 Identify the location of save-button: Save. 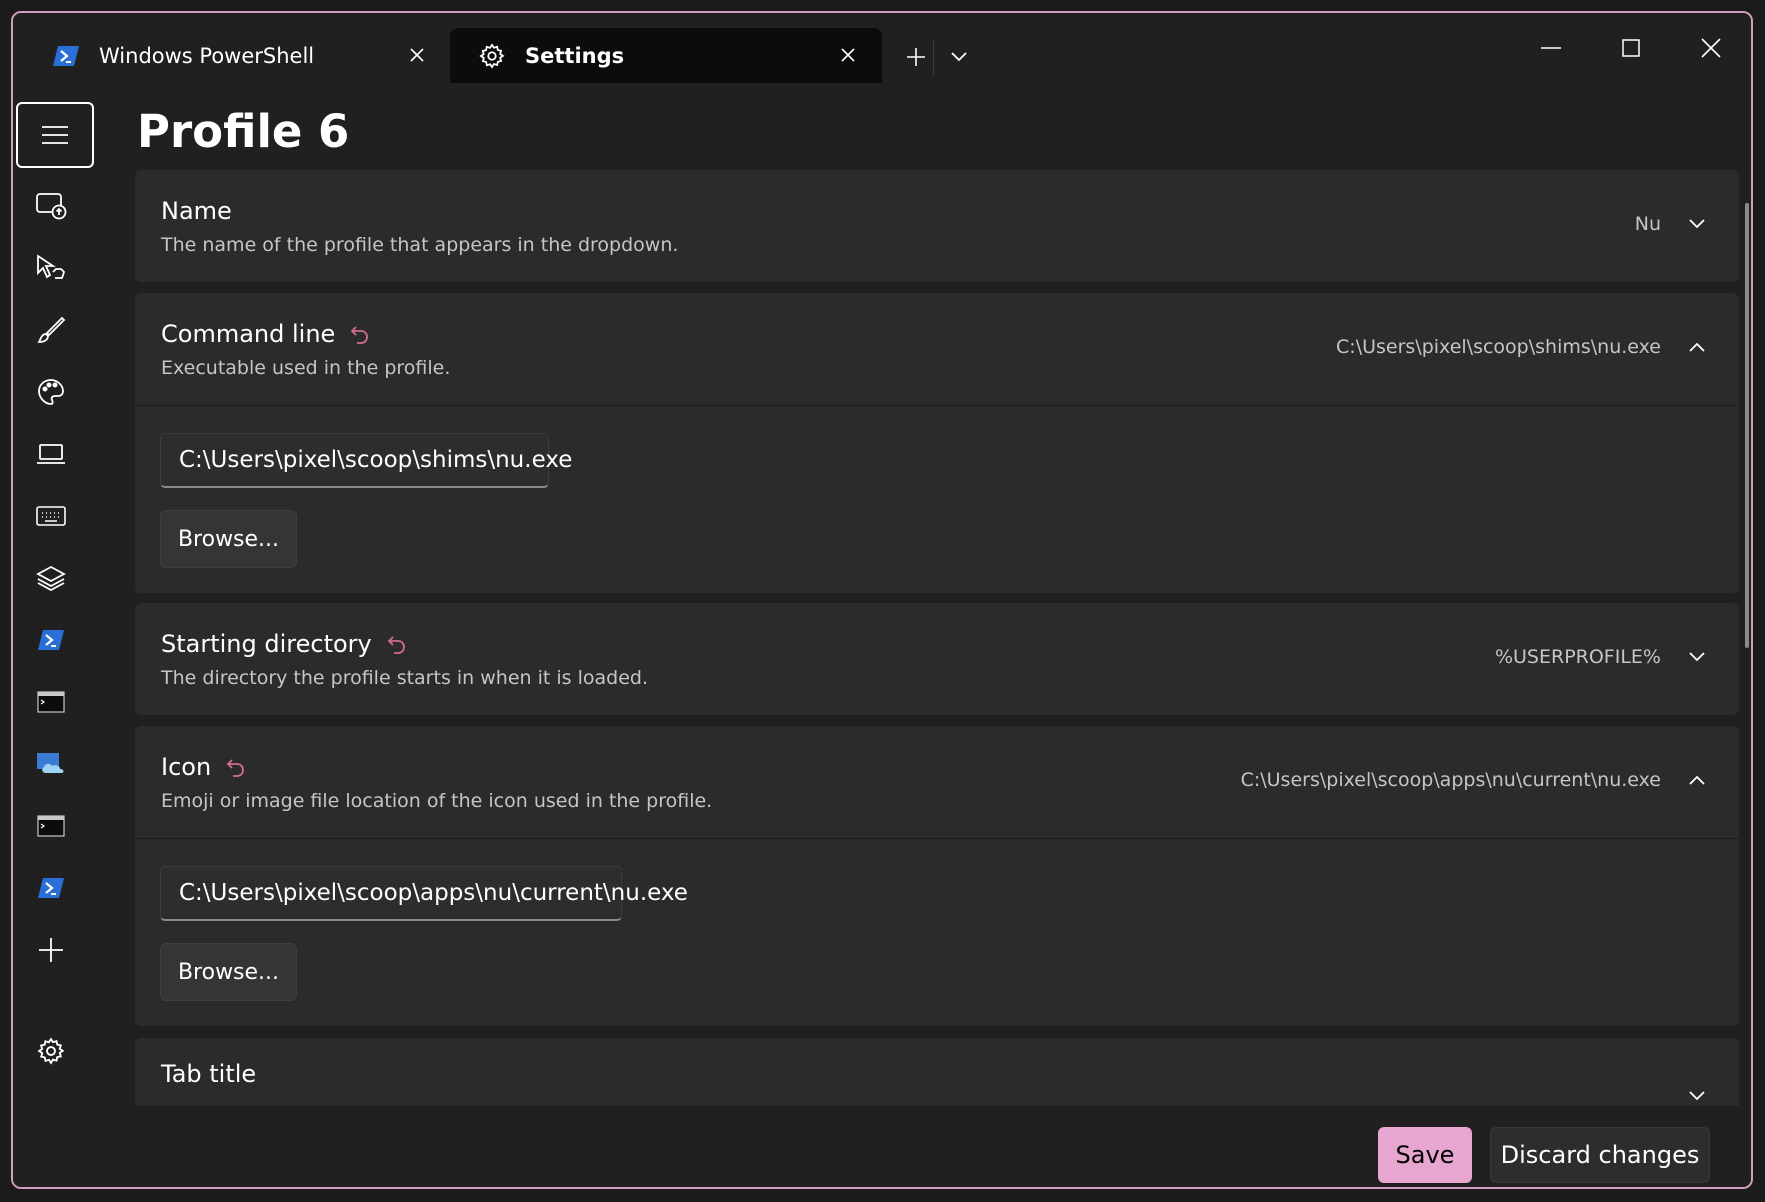
(1425, 1155).